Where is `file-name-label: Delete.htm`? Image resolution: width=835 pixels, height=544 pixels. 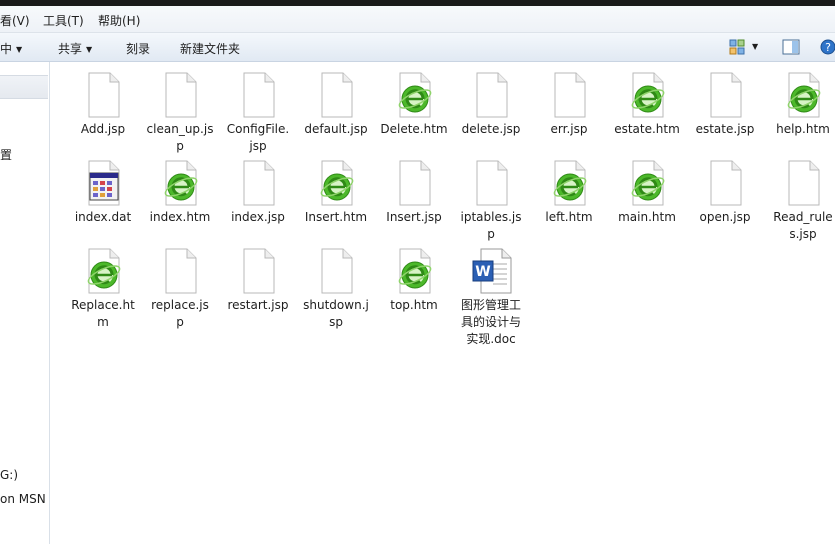
file-name-label: Delete.htm is located at coordinates (414, 129).